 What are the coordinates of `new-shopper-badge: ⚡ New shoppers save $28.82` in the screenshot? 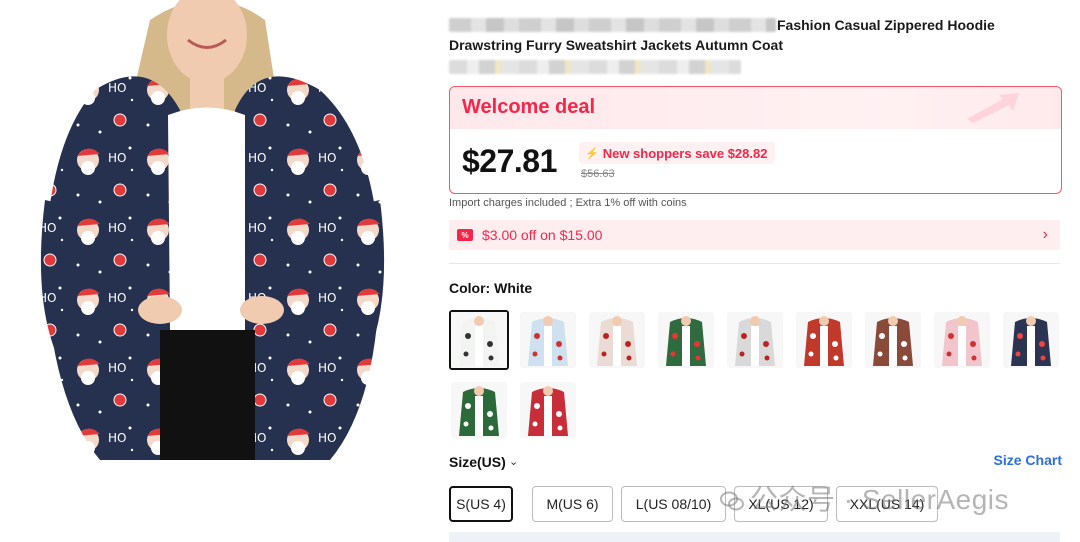 It's located at (677, 153).